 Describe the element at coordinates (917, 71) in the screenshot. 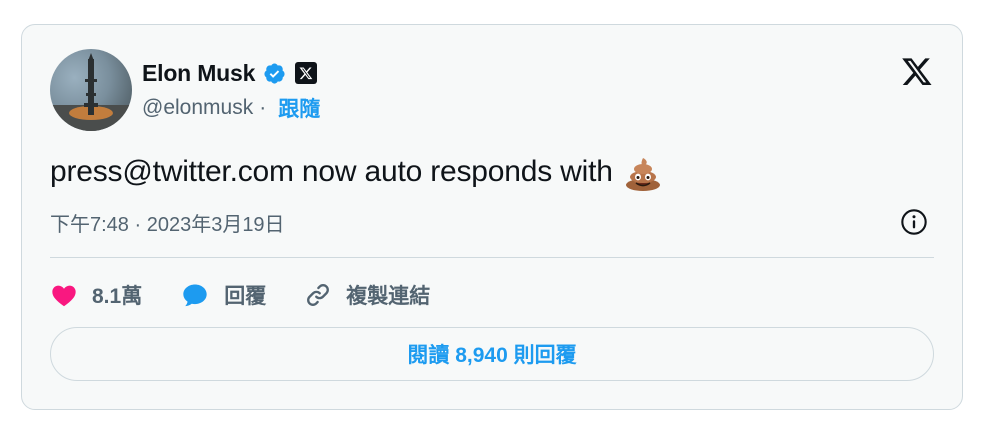

I see `x-logo-icon` at that location.